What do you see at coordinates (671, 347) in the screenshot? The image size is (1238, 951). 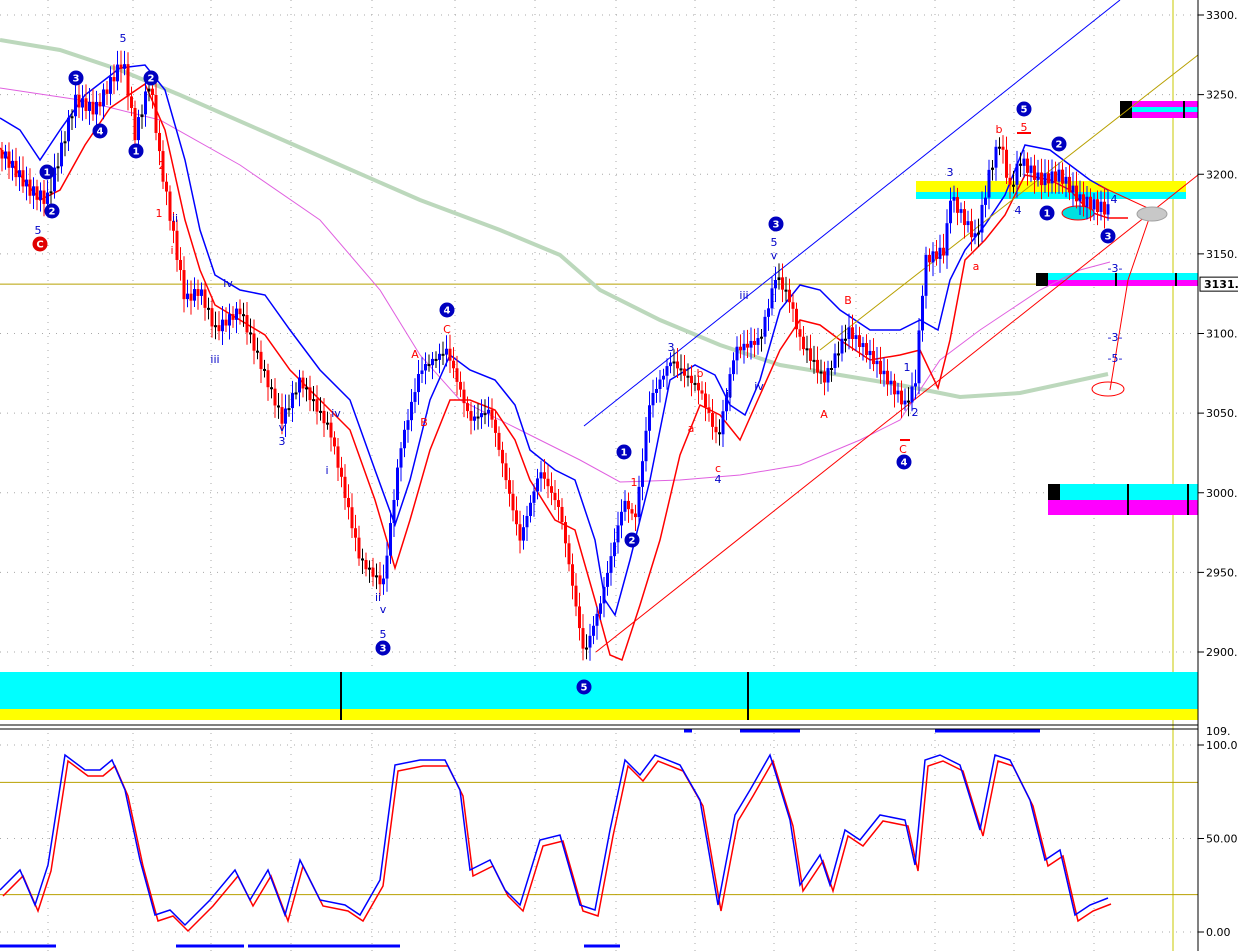 I see `wave-label: 3` at bounding box center [671, 347].